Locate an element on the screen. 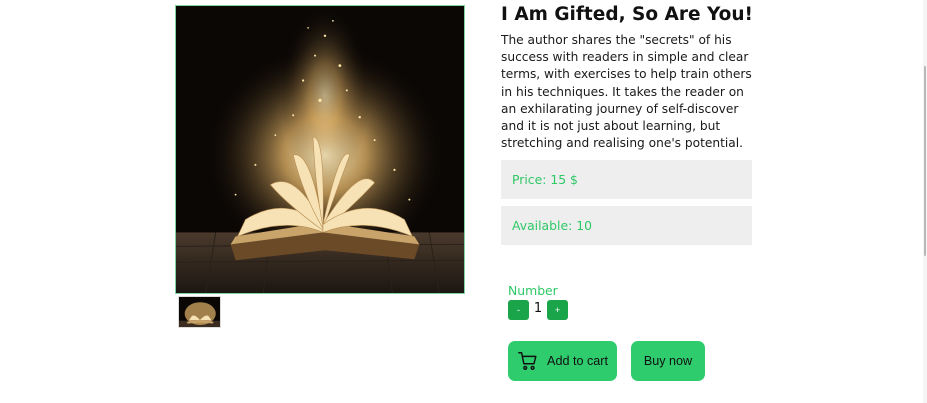 The height and width of the screenshot is (403, 927). add-to-cart-label: Add to cart is located at coordinates (577, 361).